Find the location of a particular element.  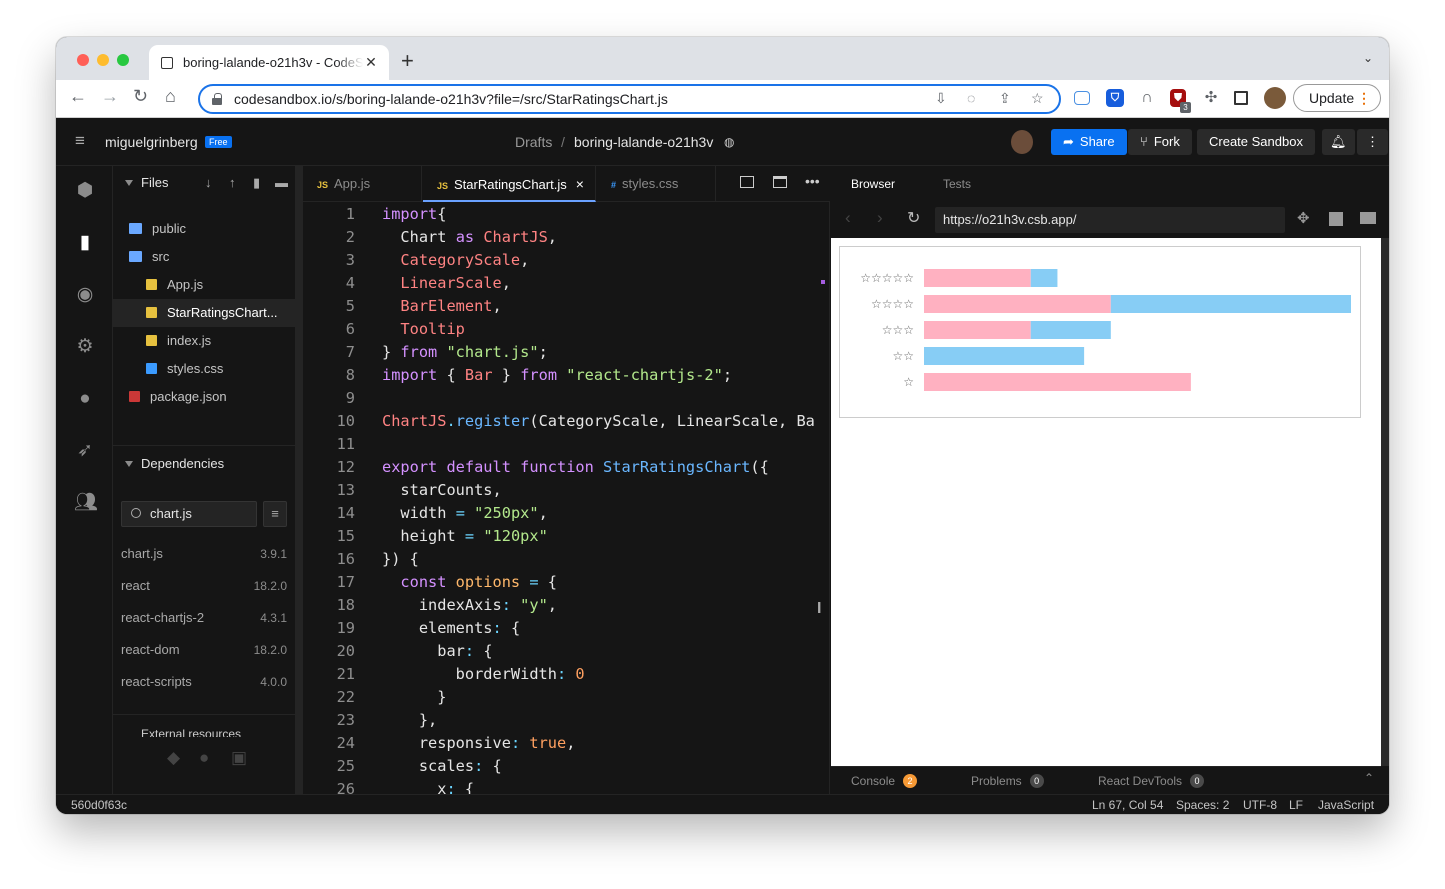

github-footer-icon: ● is located at coordinates (204, 758).